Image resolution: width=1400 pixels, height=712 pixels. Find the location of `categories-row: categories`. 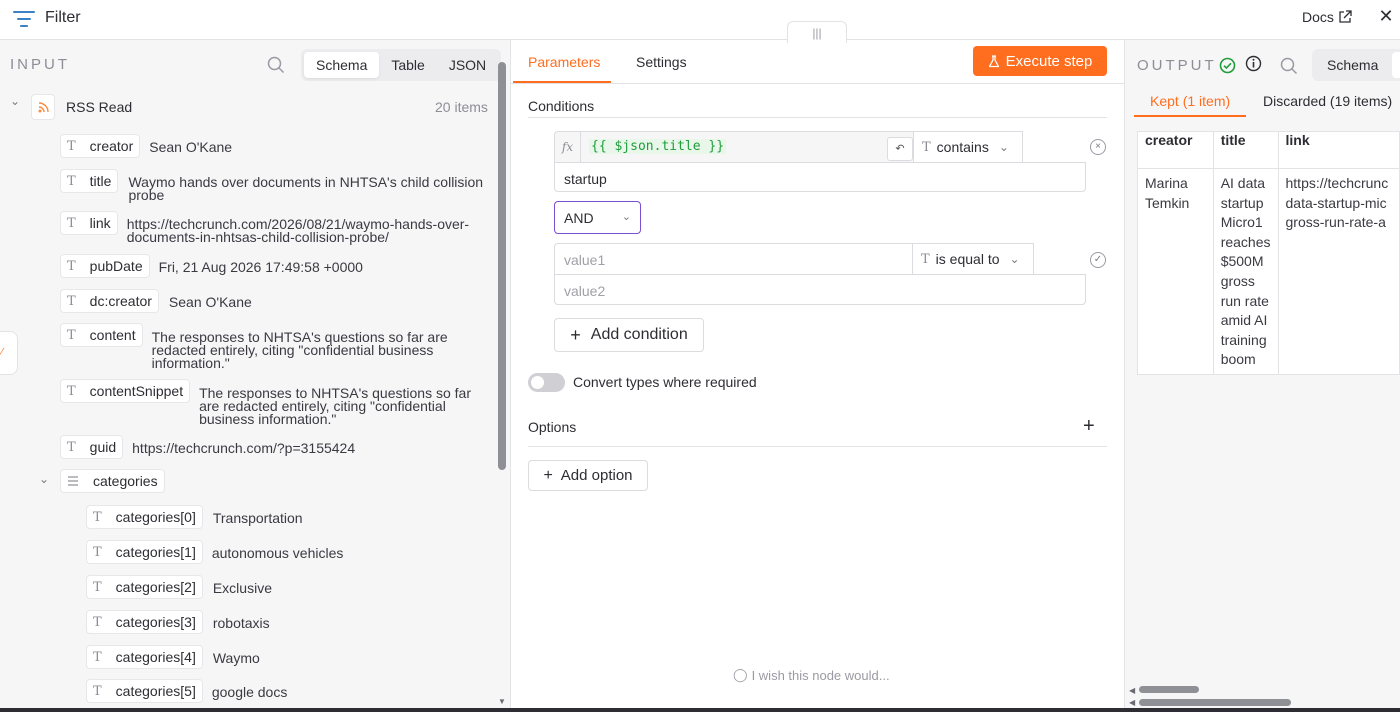

categories-row: categories is located at coordinates (112, 481).